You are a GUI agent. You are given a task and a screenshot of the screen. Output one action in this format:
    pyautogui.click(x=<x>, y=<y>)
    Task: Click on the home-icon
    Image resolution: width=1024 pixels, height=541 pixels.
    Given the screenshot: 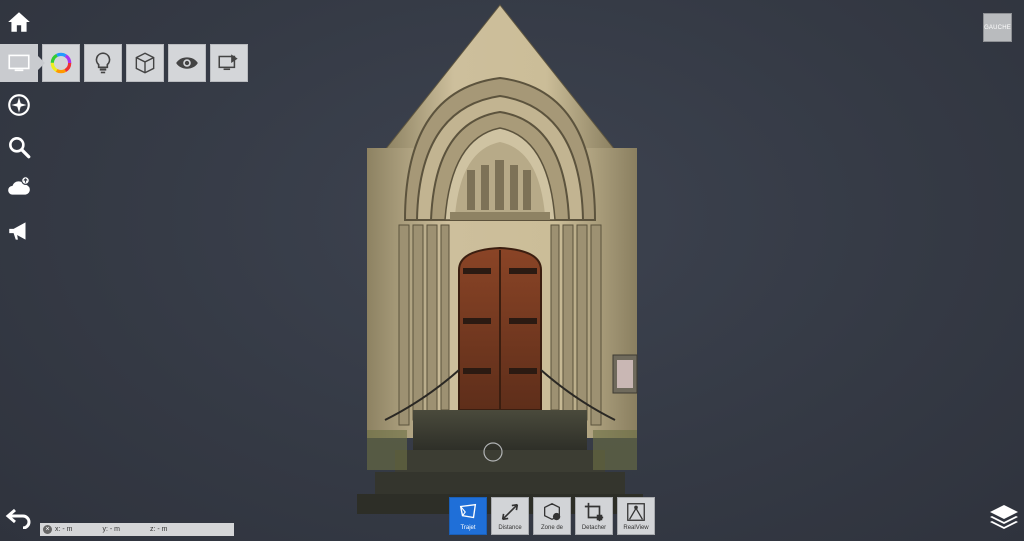 What is the action you would take?
    pyautogui.click(x=19, y=22)
    